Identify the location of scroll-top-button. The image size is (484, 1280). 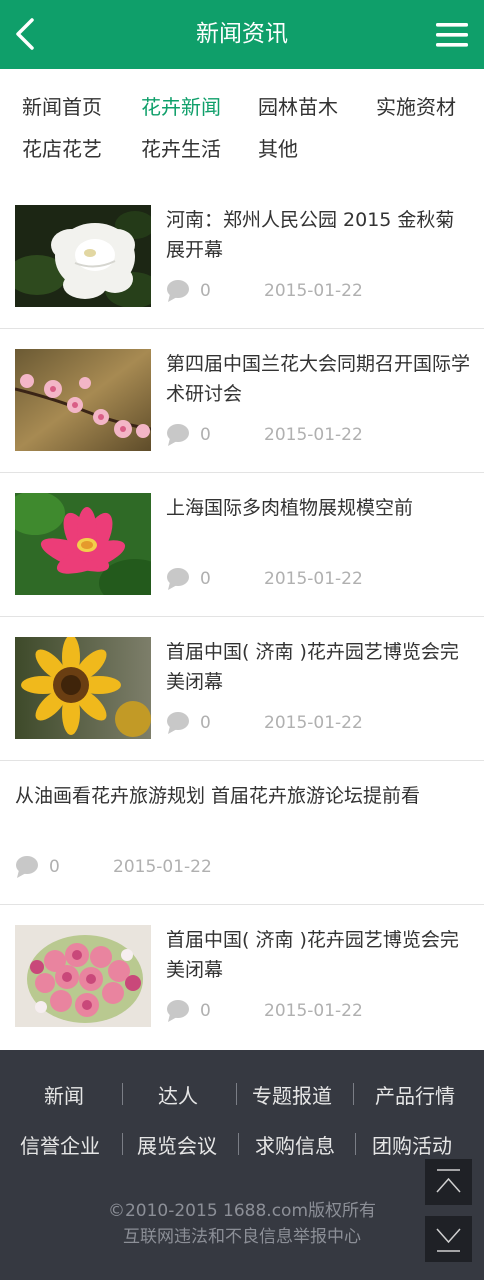
(448, 1182).